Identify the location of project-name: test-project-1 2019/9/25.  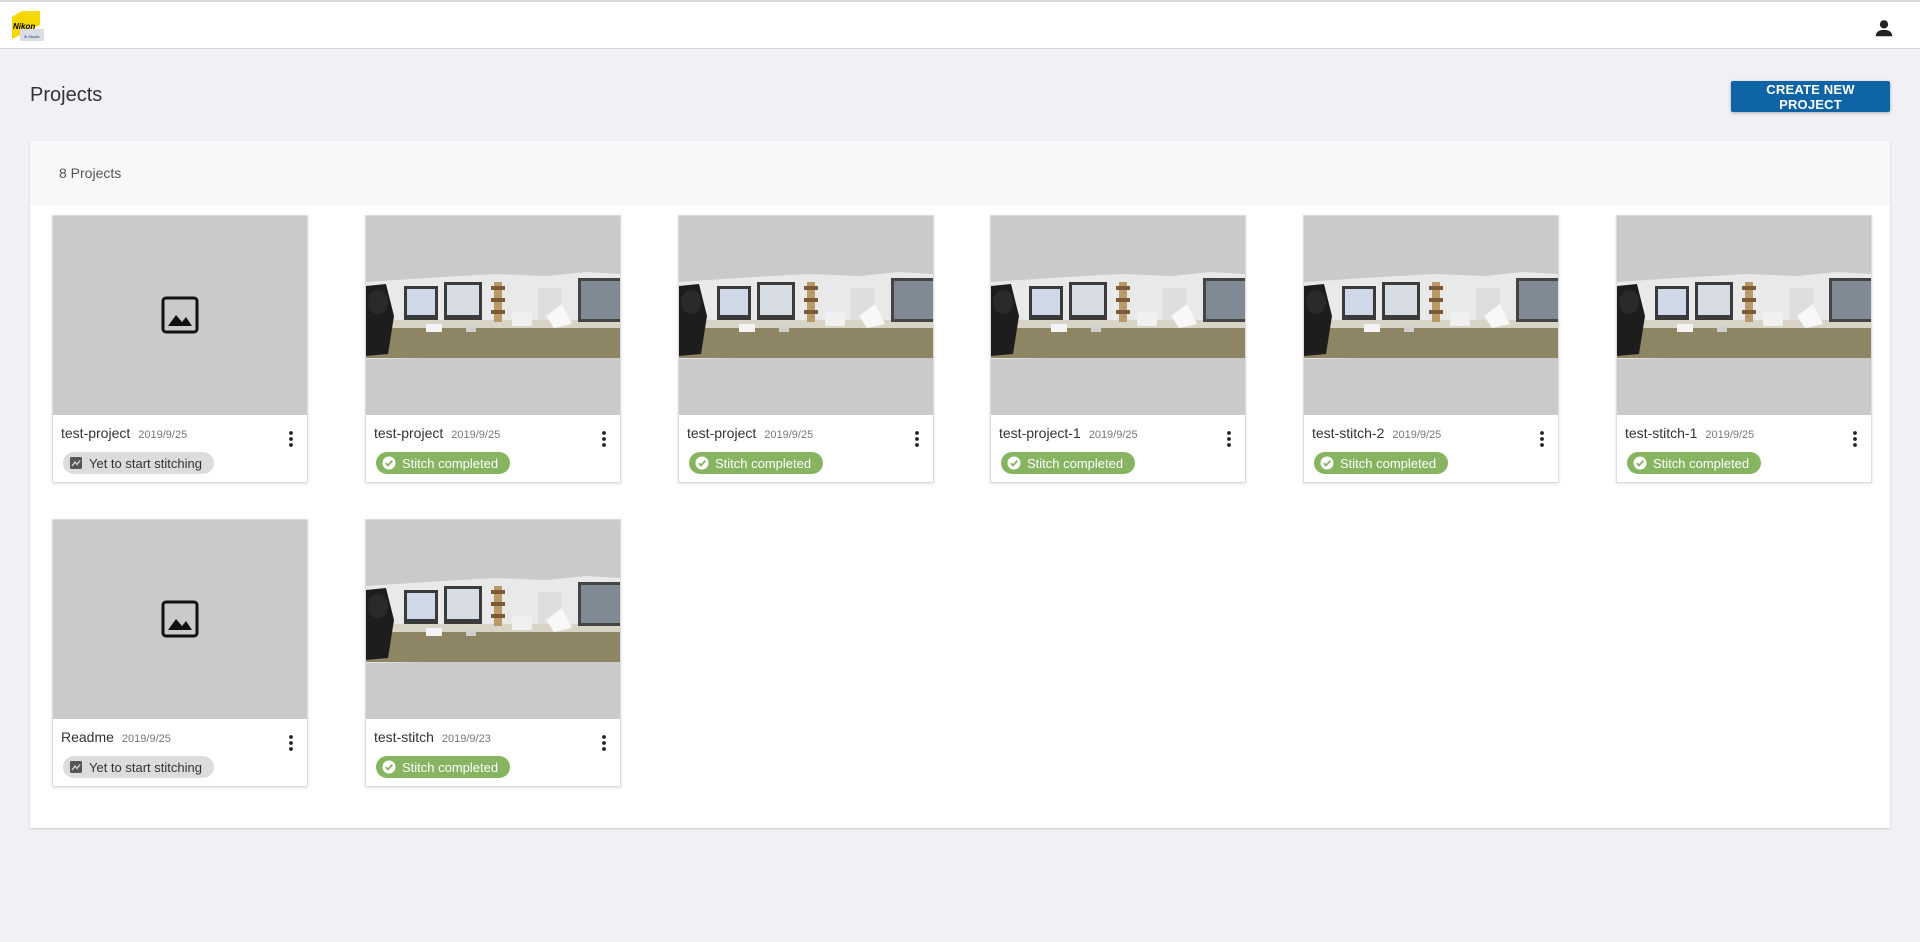
(1068, 433).